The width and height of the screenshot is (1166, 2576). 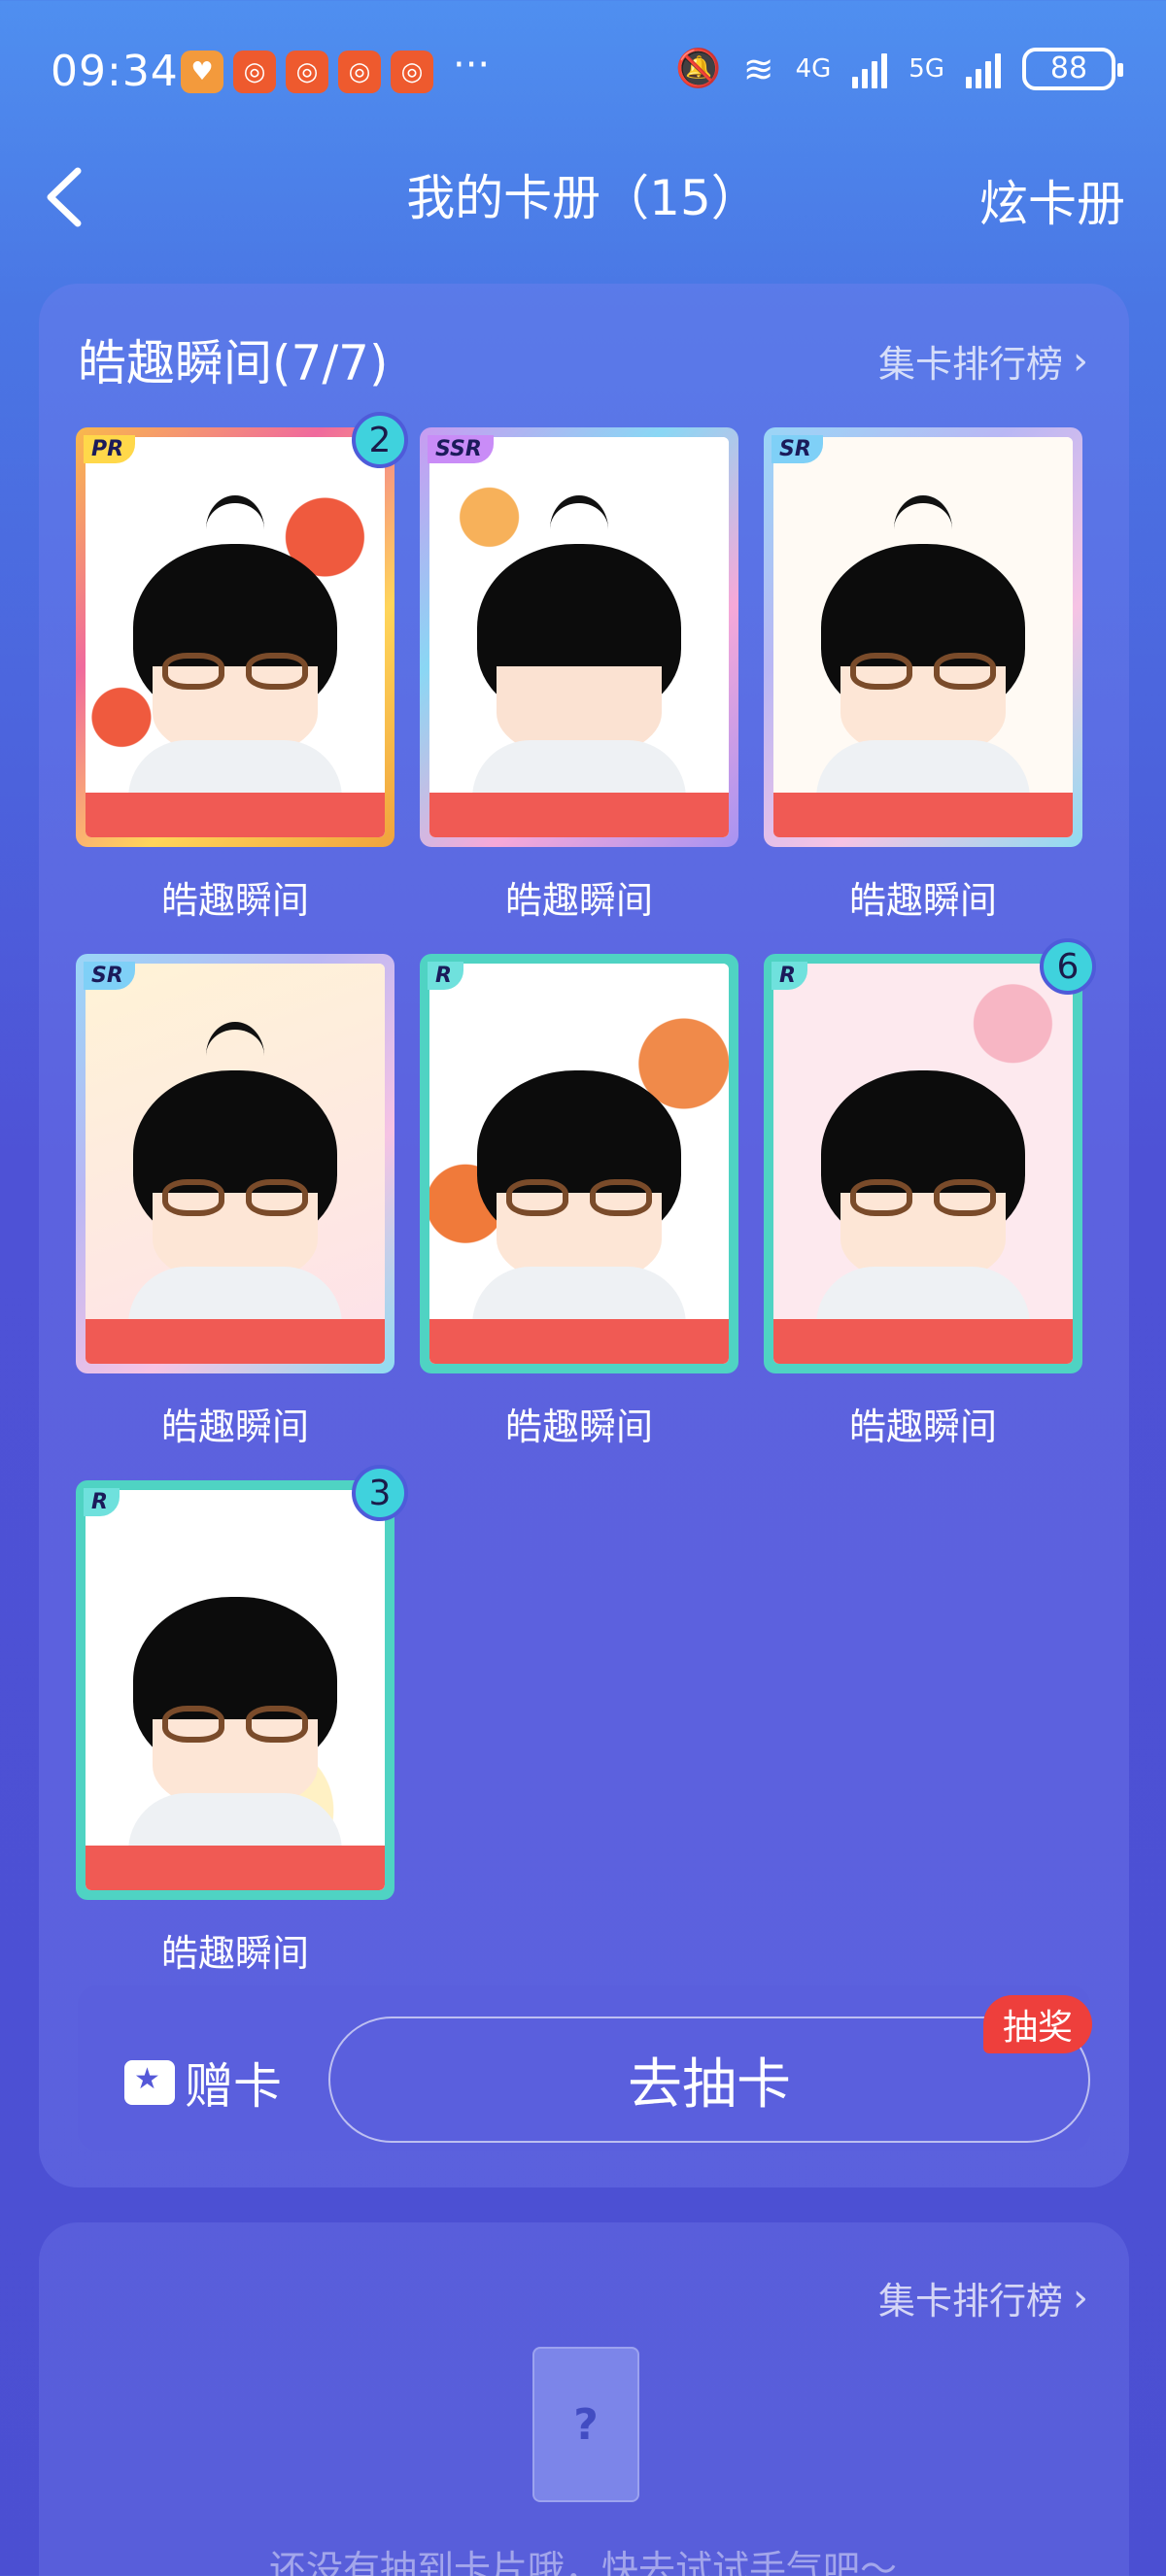 What do you see at coordinates (202, 72) in the screenshot?
I see `heart-app-icon: ♥` at bounding box center [202, 72].